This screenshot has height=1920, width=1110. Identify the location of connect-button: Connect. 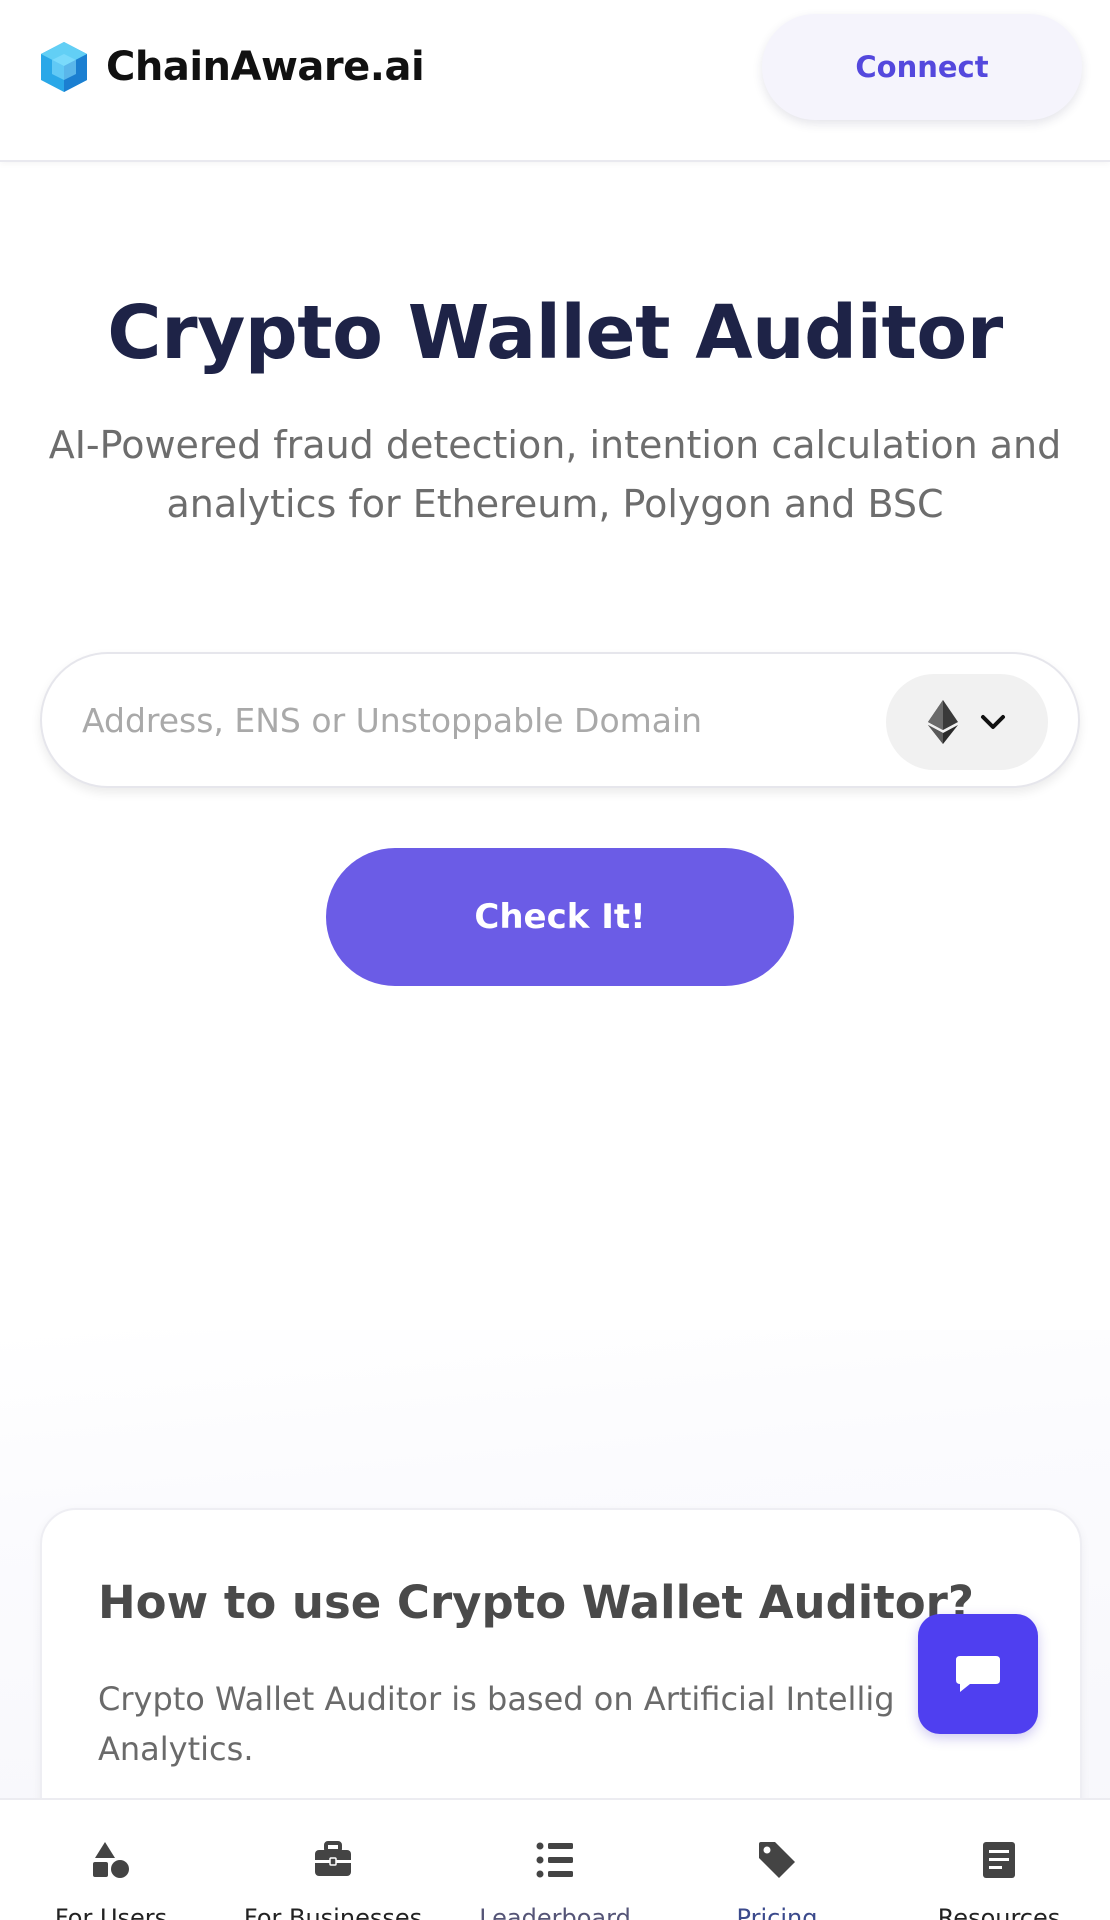
(922, 67).